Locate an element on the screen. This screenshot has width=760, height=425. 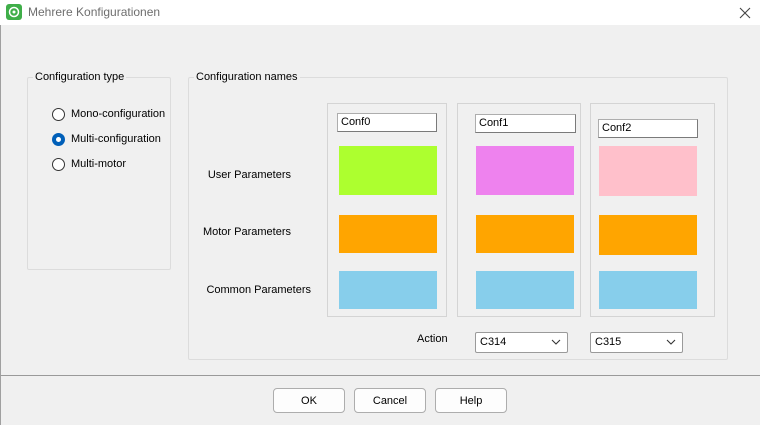
config-1-common-color is located at coordinates (525, 290).